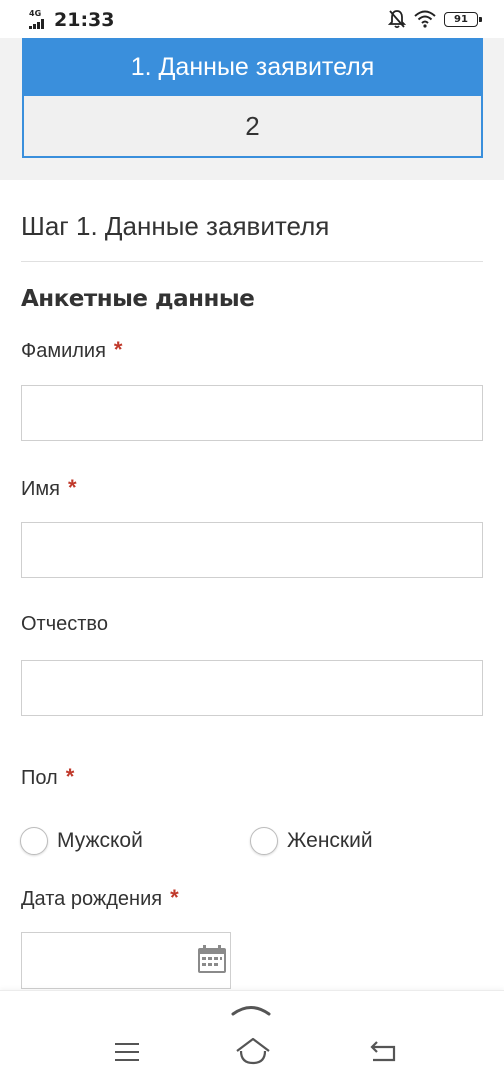 This screenshot has width=504, height=1080. What do you see at coordinates (175, 226) in the screenshot?
I see `step-title: Шаг 1. Данные заявителя` at bounding box center [175, 226].